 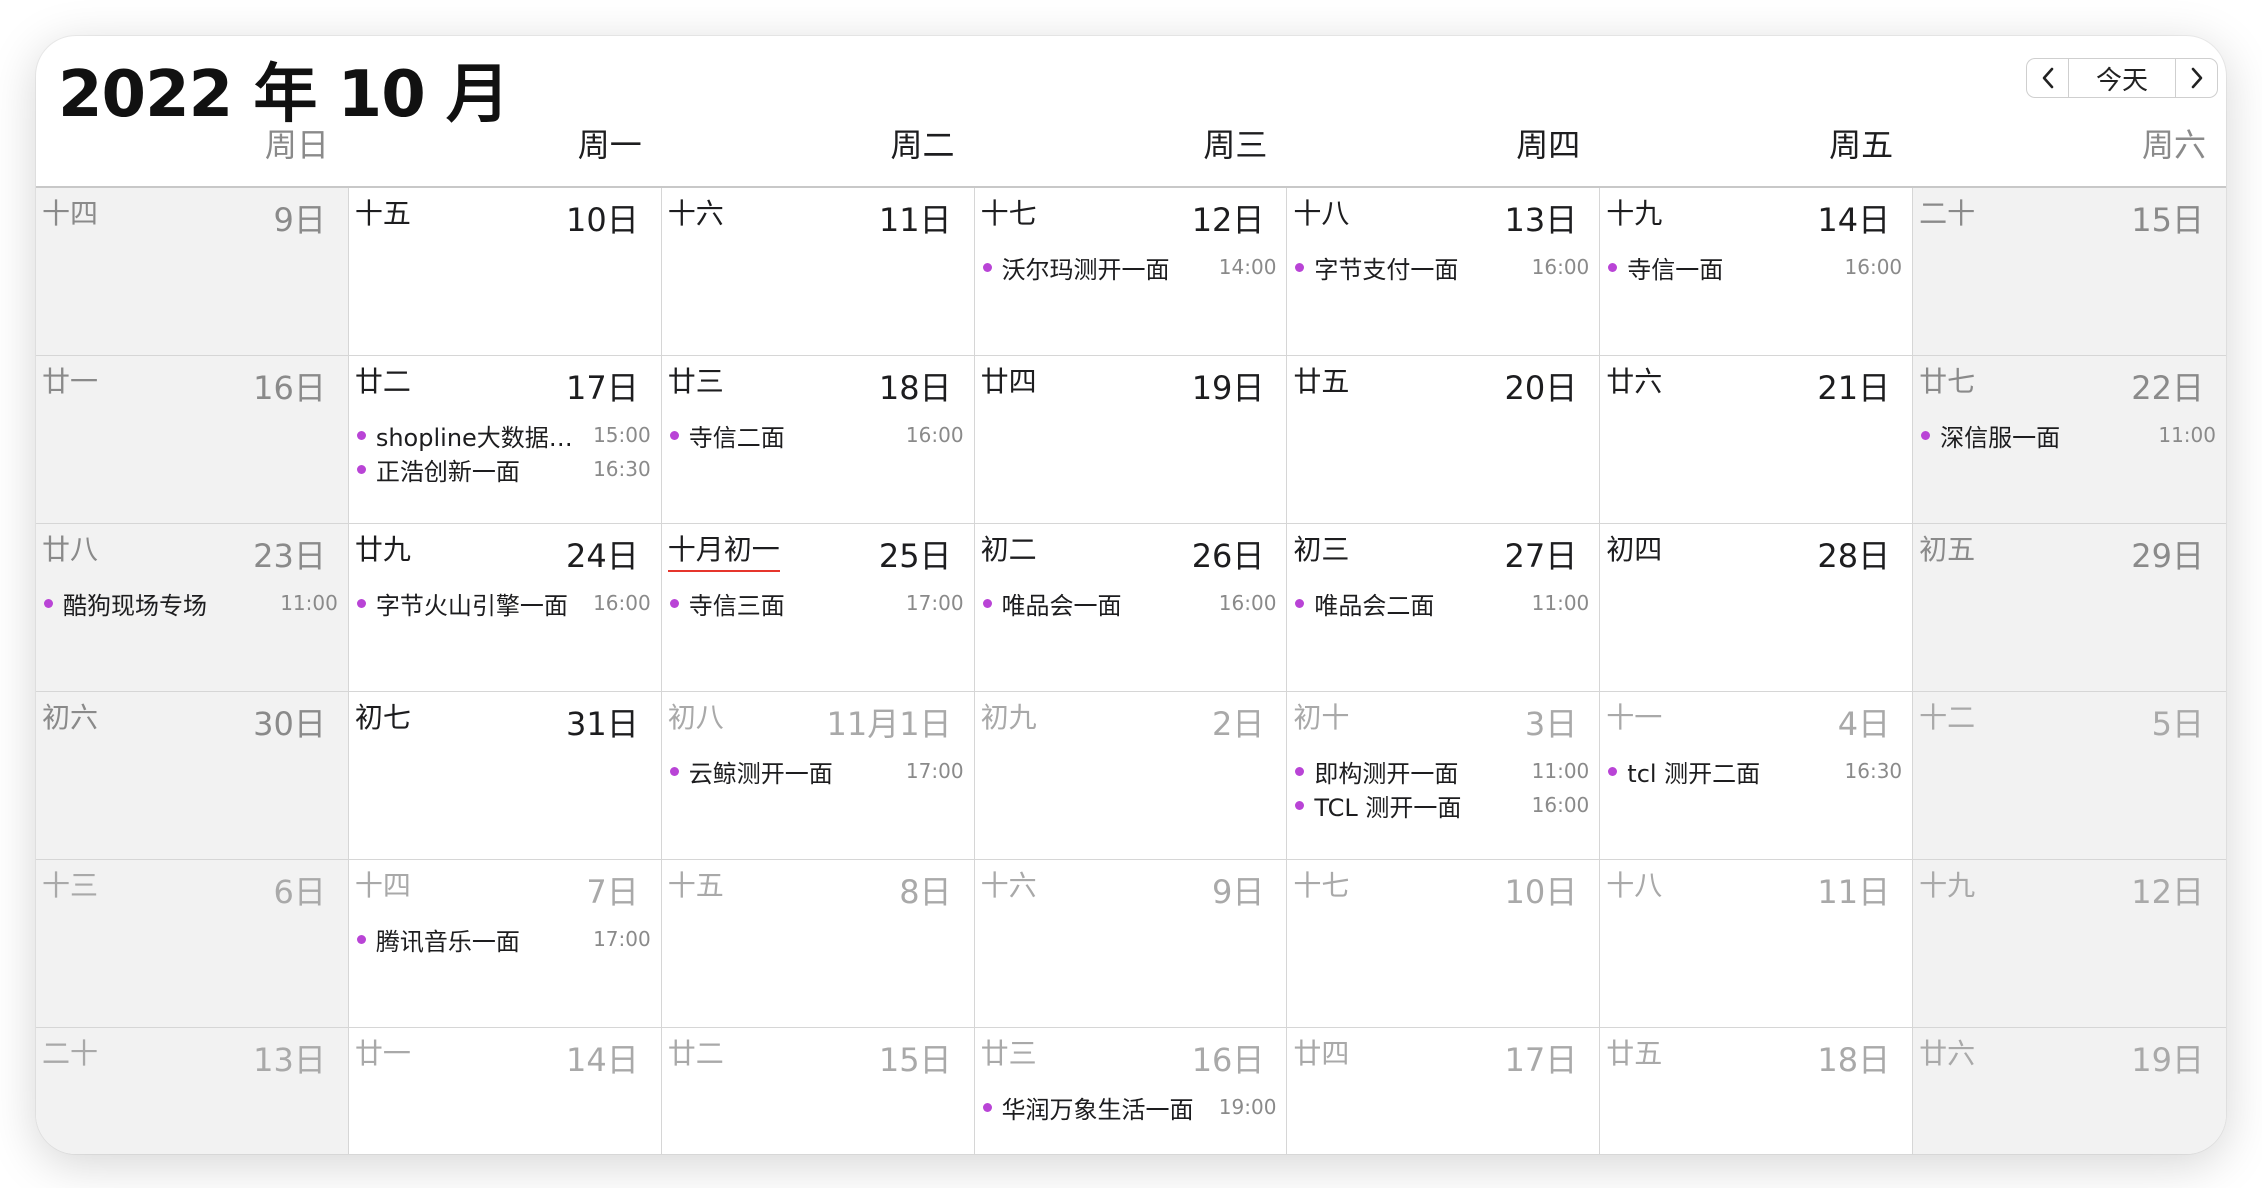 What do you see at coordinates (1443, 603) in the screenshot?
I see `event-item: 唯品会二面 11:00` at bounding box center [1443, 603].